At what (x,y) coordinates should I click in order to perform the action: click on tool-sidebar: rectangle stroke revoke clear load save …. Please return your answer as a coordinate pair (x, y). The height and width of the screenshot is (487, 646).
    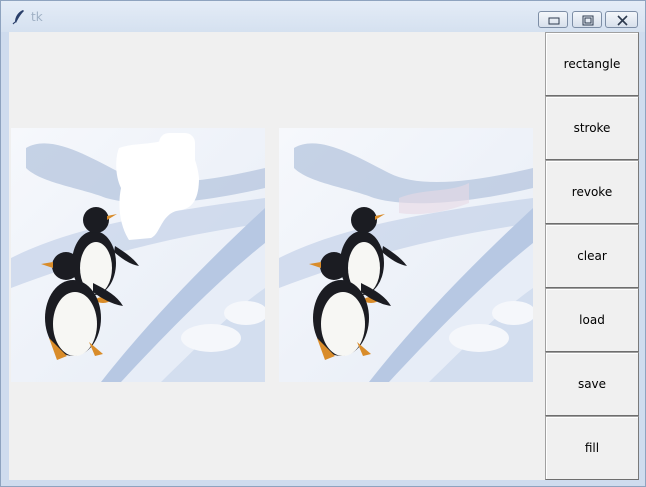
    Looking at the image, I should click on (592, 256).